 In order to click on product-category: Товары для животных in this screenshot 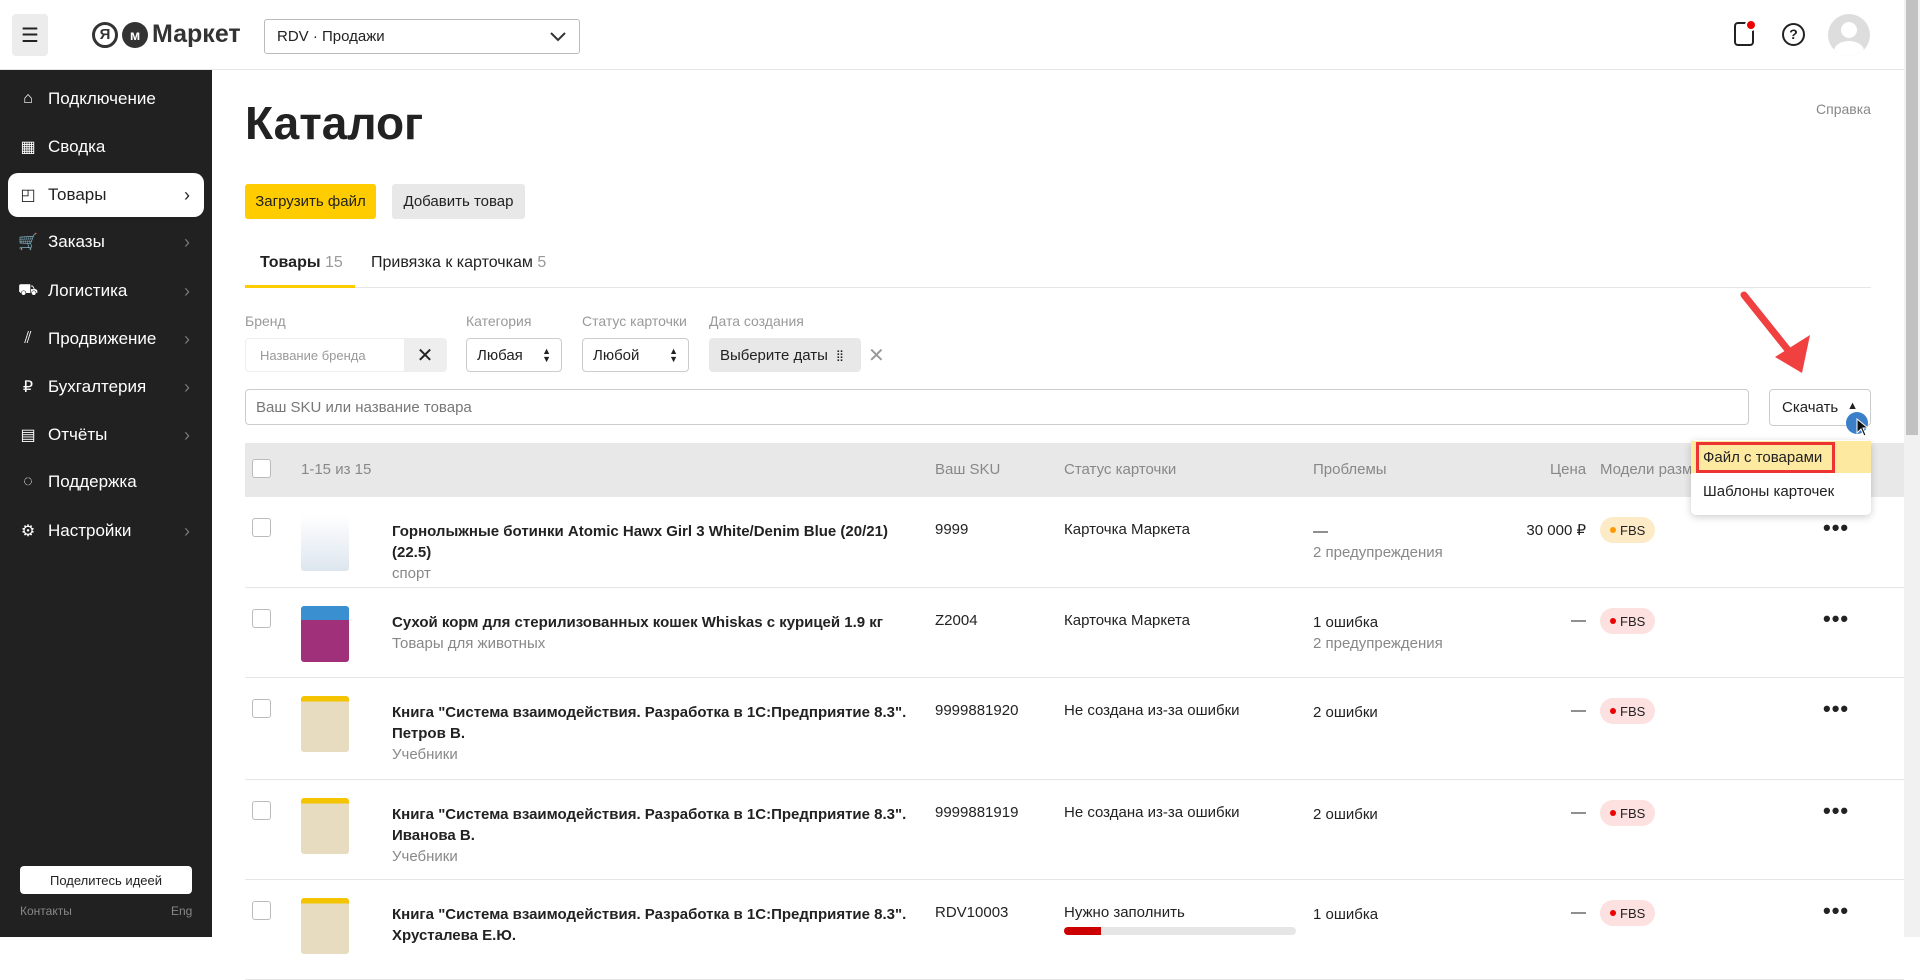, I will do `click(469, 643)`.